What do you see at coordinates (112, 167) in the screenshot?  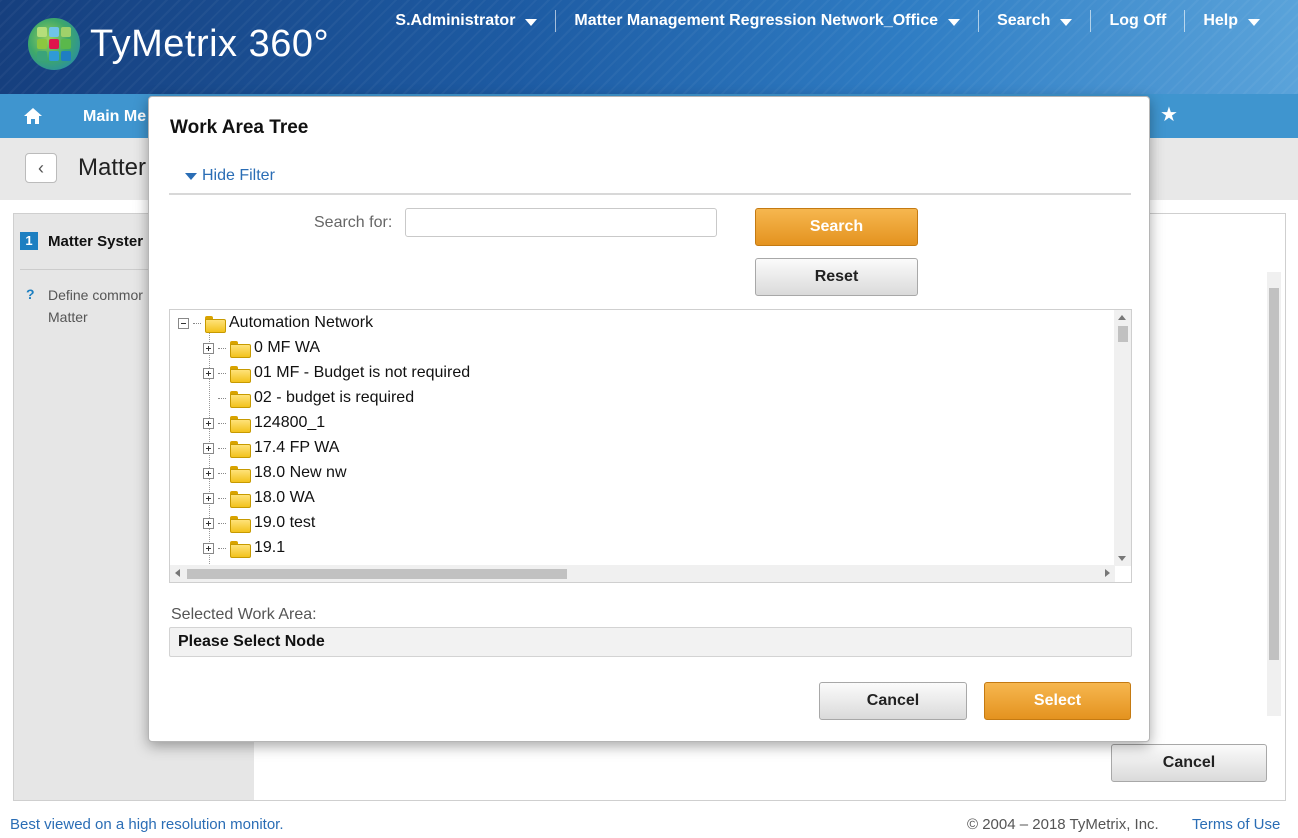 I see `page-title: Matter` at bounding box center [112, 167].